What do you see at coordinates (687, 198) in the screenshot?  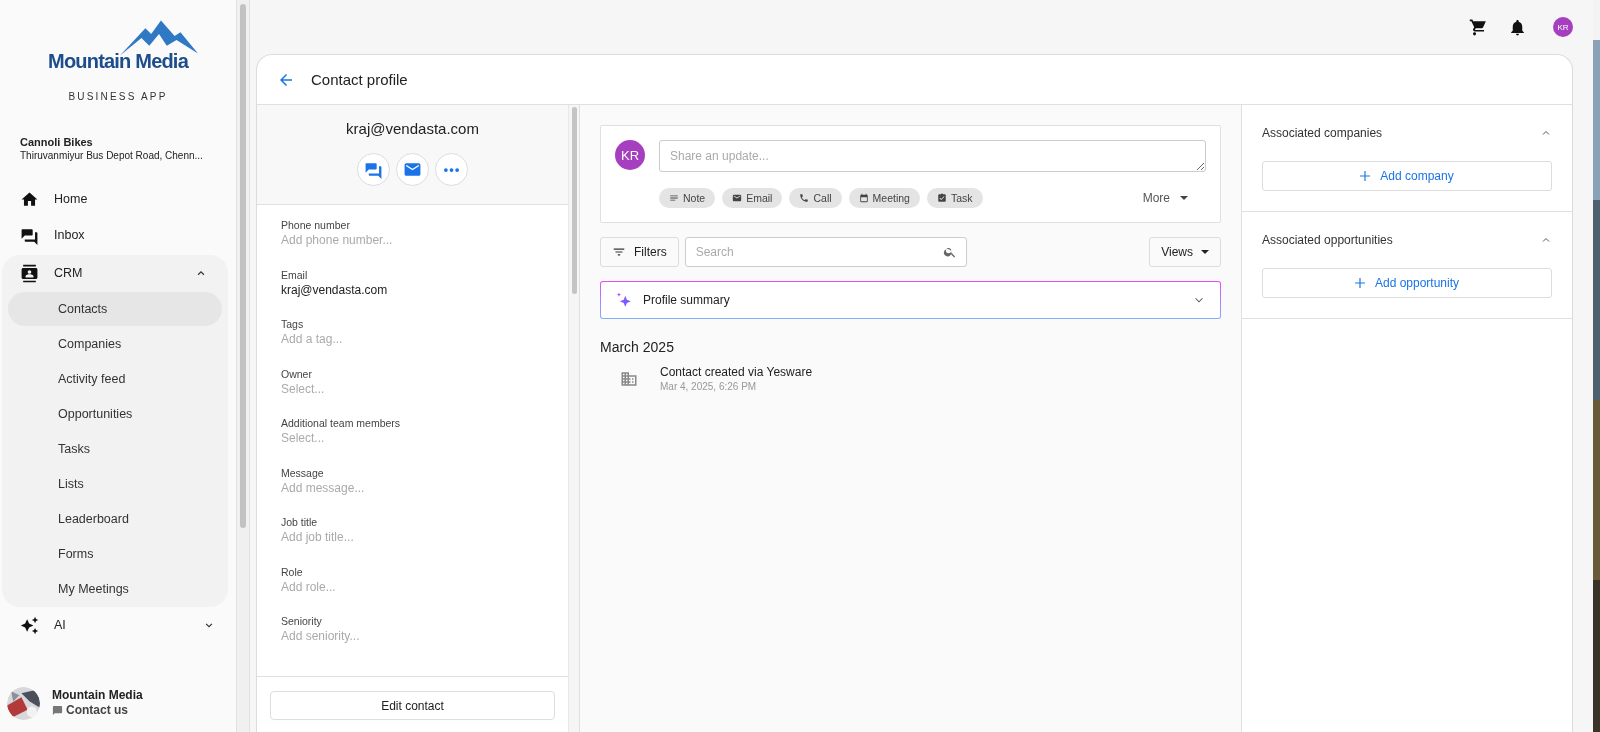 I see `action-chip: Note` at bounding box center [687, 198].